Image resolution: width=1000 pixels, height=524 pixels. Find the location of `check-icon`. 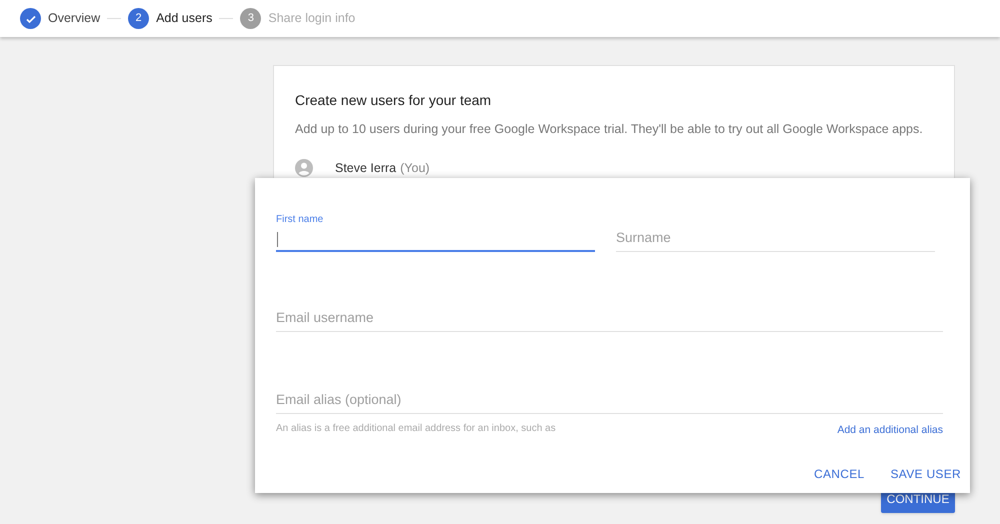

check-icon is located at coordinates (30, 18).